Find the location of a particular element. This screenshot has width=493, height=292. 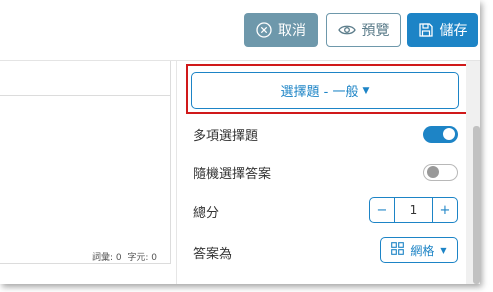

multi-select-label: 多項選擇題 is located at coordinates (226, 136).